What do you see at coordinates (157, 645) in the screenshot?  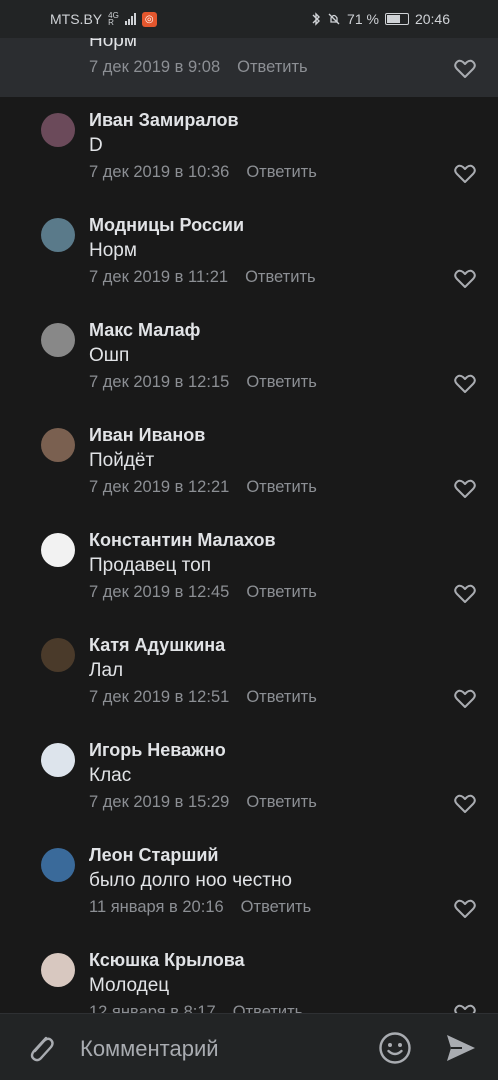 I see `comment-author: Катя Адушкина` at bounding box center [157, 645].